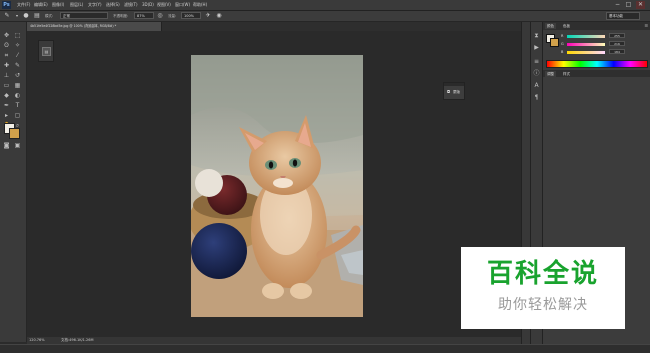 This screenshot has height=353, width=650. What do you see at coordinates (7, 16) in the screenshot?
I see `brush-preset-icon: ✎` at bounding box center [7, 16].